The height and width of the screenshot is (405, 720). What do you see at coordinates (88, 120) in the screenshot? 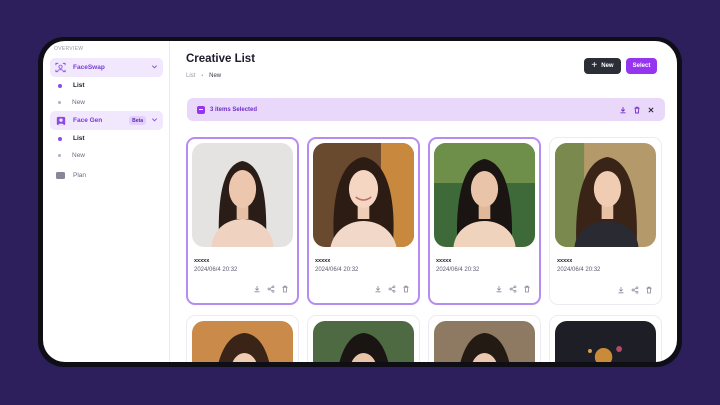
I see `sidebar-group-label: Face Gen` at bounding box center [88, 120].